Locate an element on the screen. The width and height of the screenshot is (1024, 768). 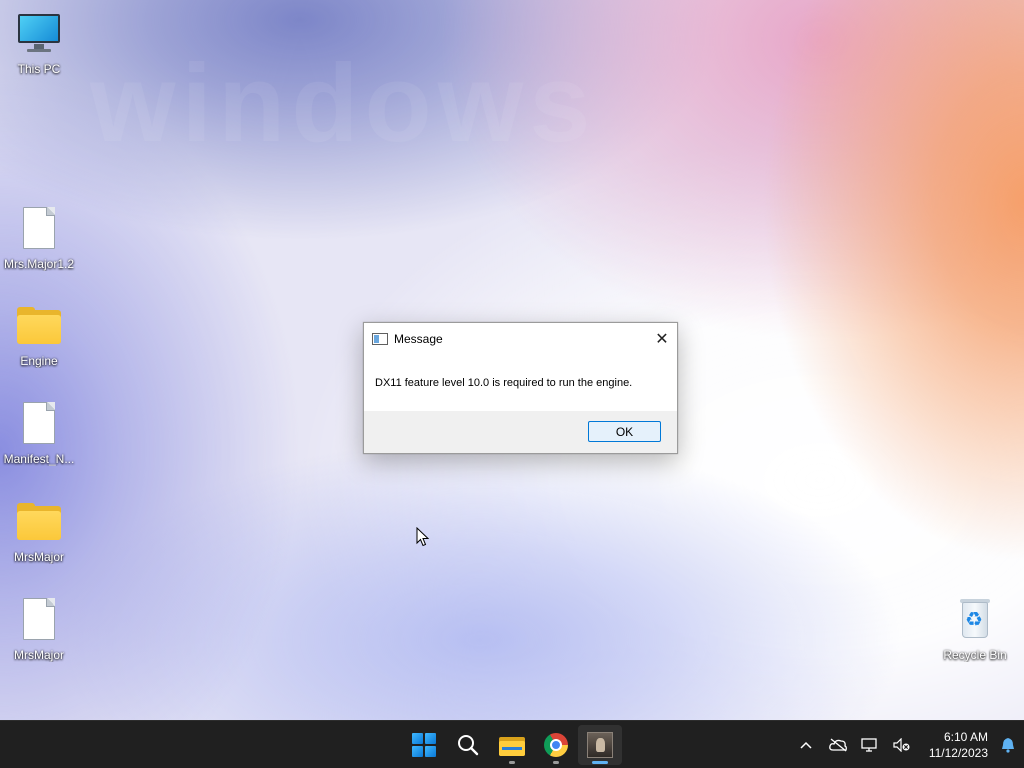
chrome-icon is located at coordinates (556, 745).